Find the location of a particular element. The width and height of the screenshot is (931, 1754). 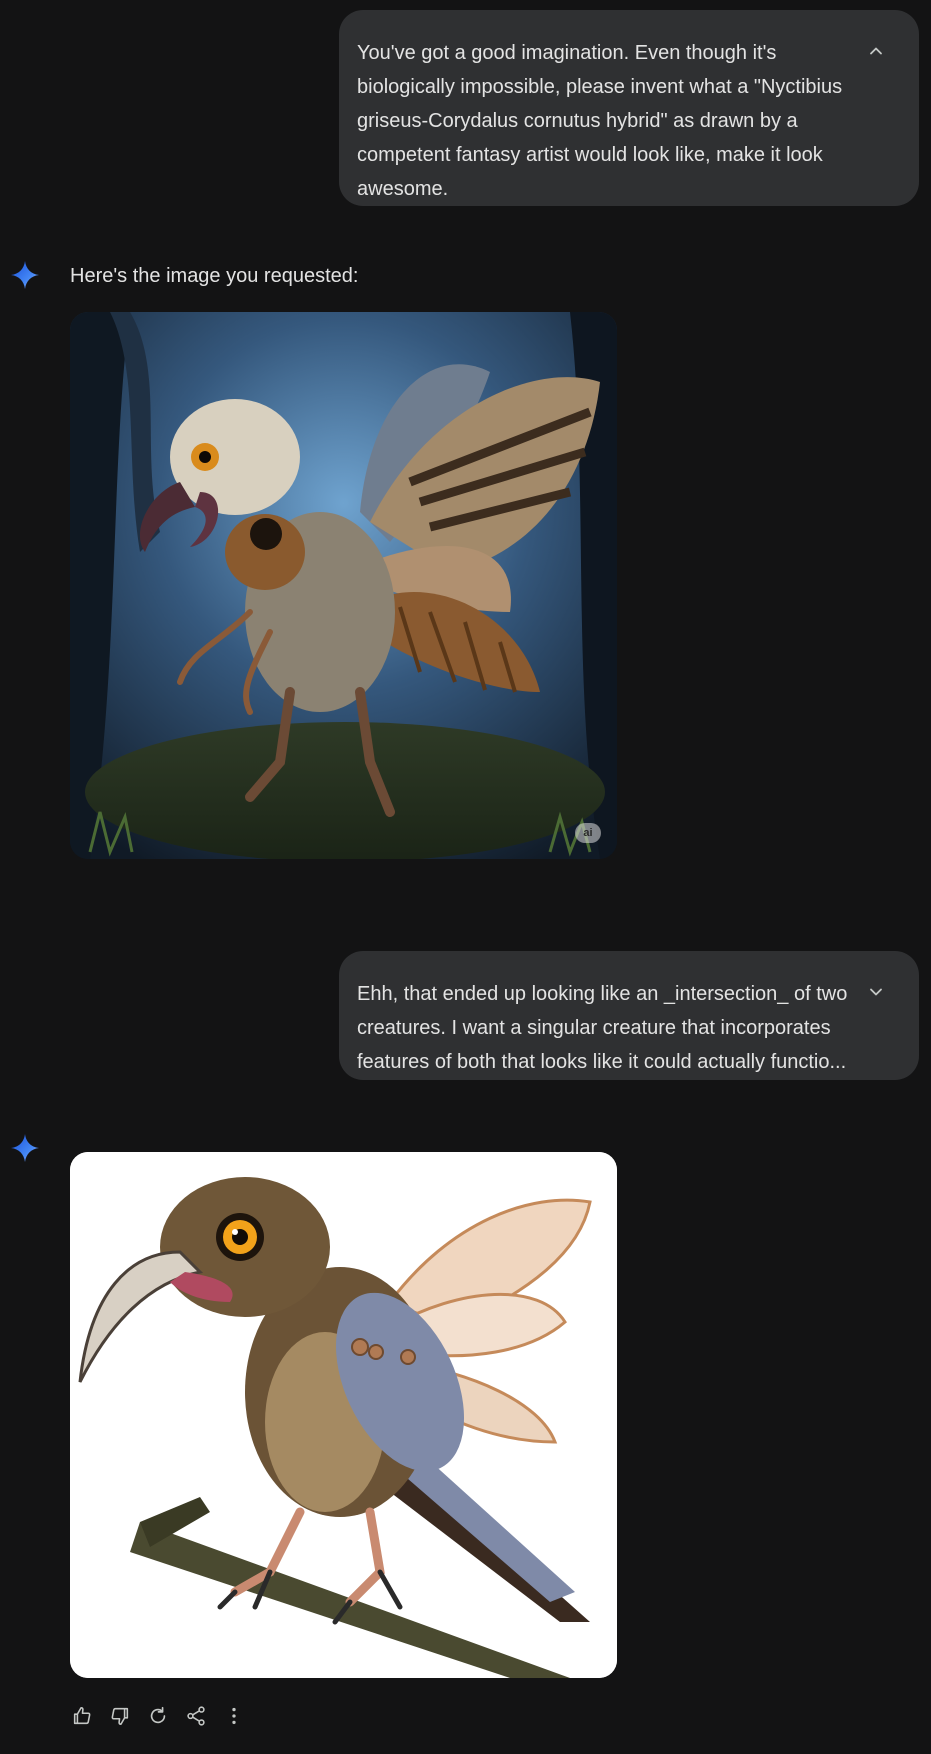

chevron-down-icon is located at coordinates (876, 992).